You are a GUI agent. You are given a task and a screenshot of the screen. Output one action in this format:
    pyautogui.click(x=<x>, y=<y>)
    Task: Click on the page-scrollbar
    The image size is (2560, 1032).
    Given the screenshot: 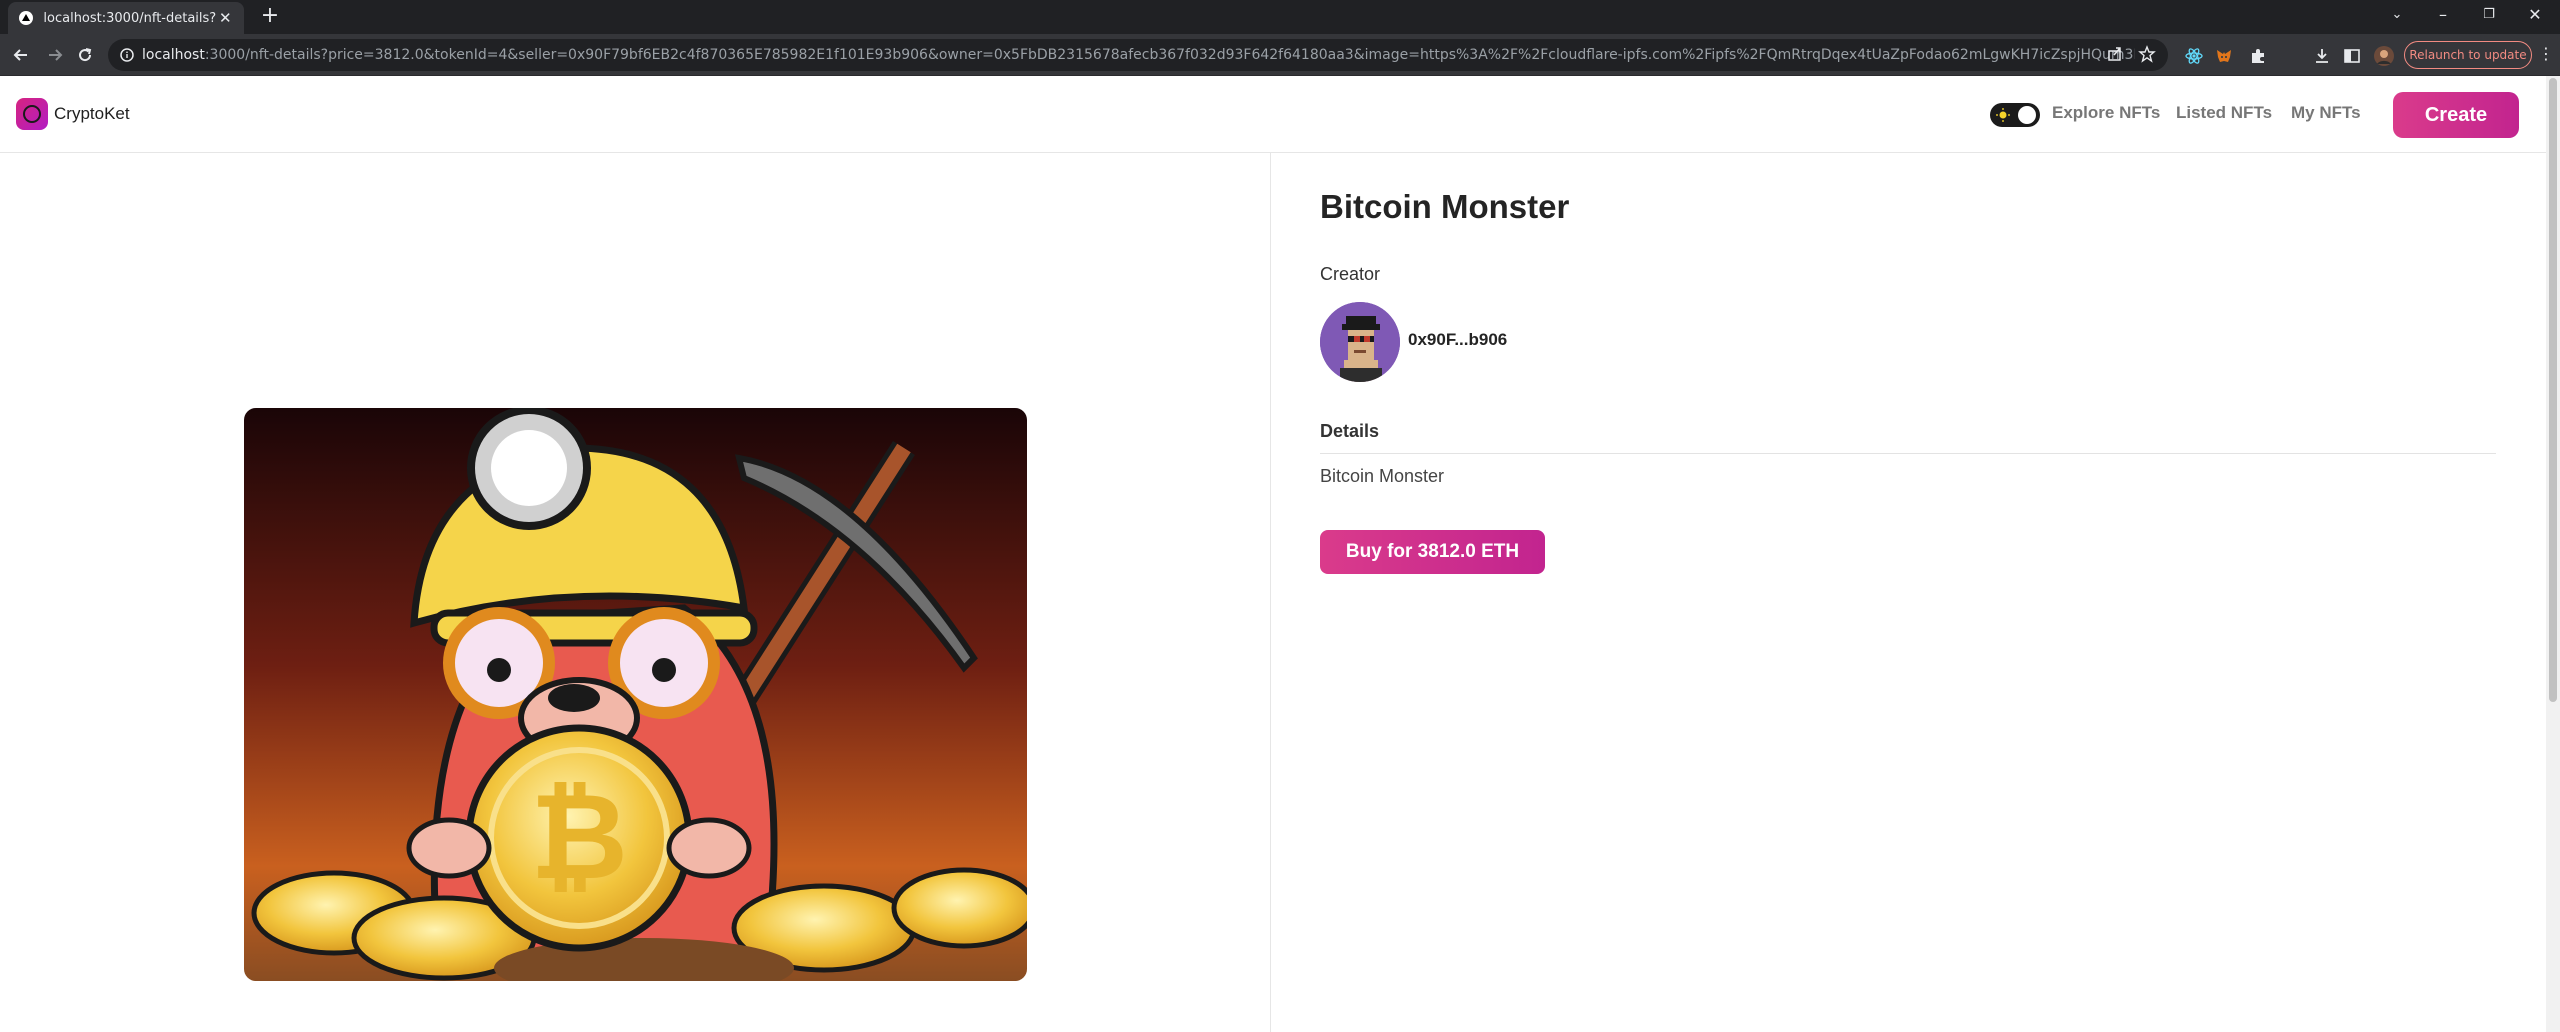 What is the action you would take?
    pyautogui.click(x=2553, y=554)
    